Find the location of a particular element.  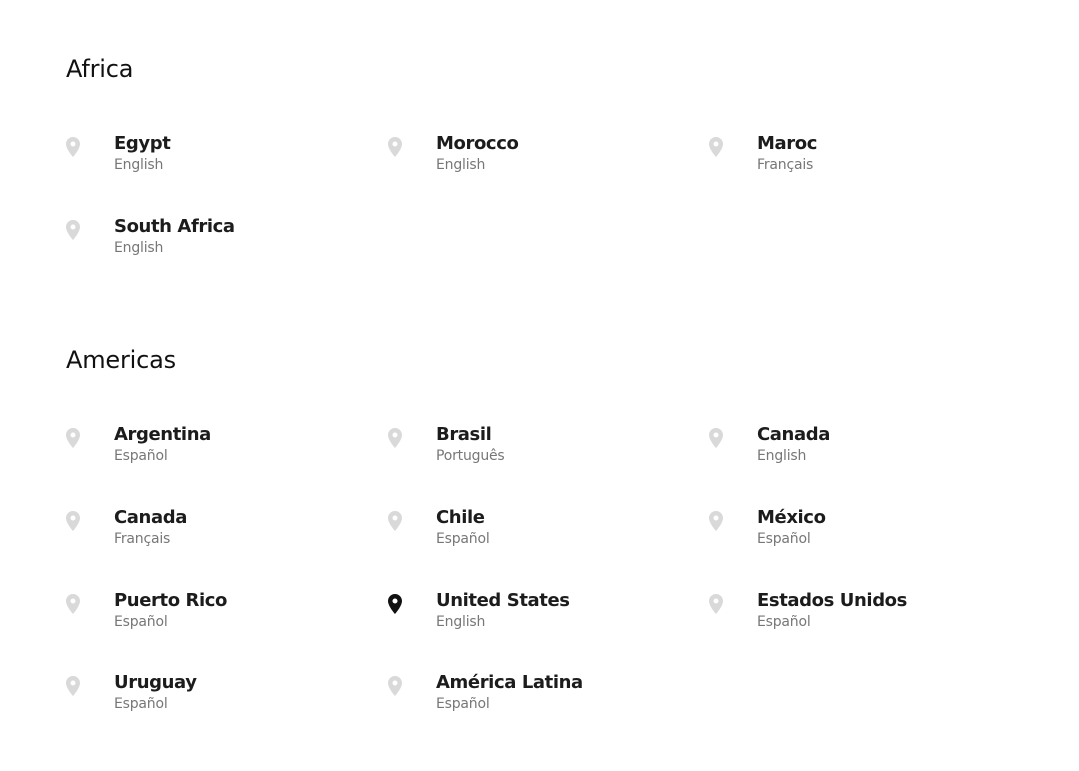

country-name: South Africa is located at coordinates (174, 226).